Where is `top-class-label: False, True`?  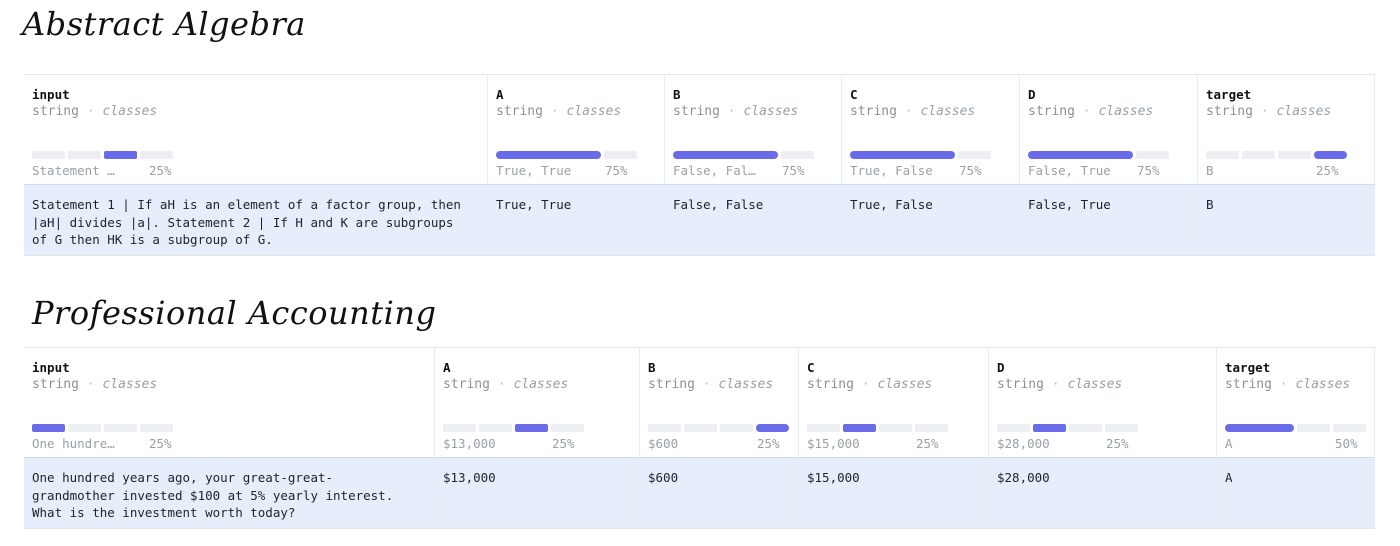
top-class-label: False, True is located at coordinates (1069, 170).